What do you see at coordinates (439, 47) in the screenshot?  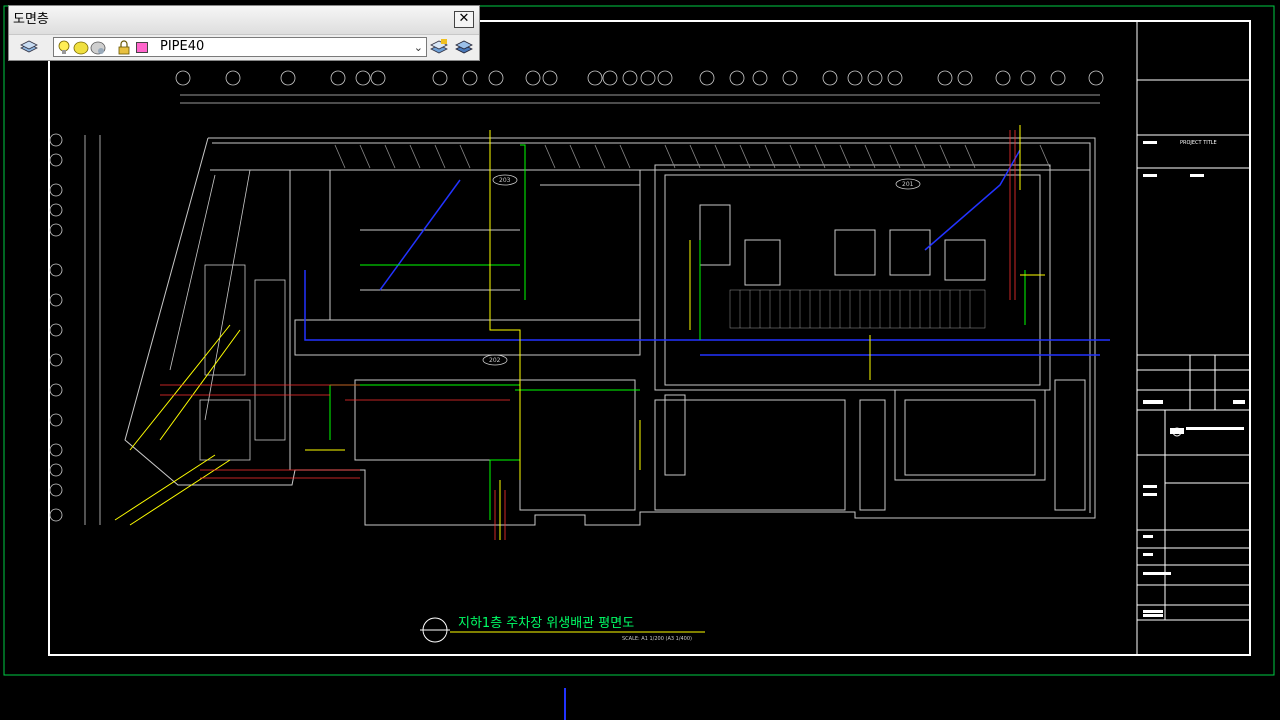 I see `make-current-layer-icon` at bounding box center [439, 47].